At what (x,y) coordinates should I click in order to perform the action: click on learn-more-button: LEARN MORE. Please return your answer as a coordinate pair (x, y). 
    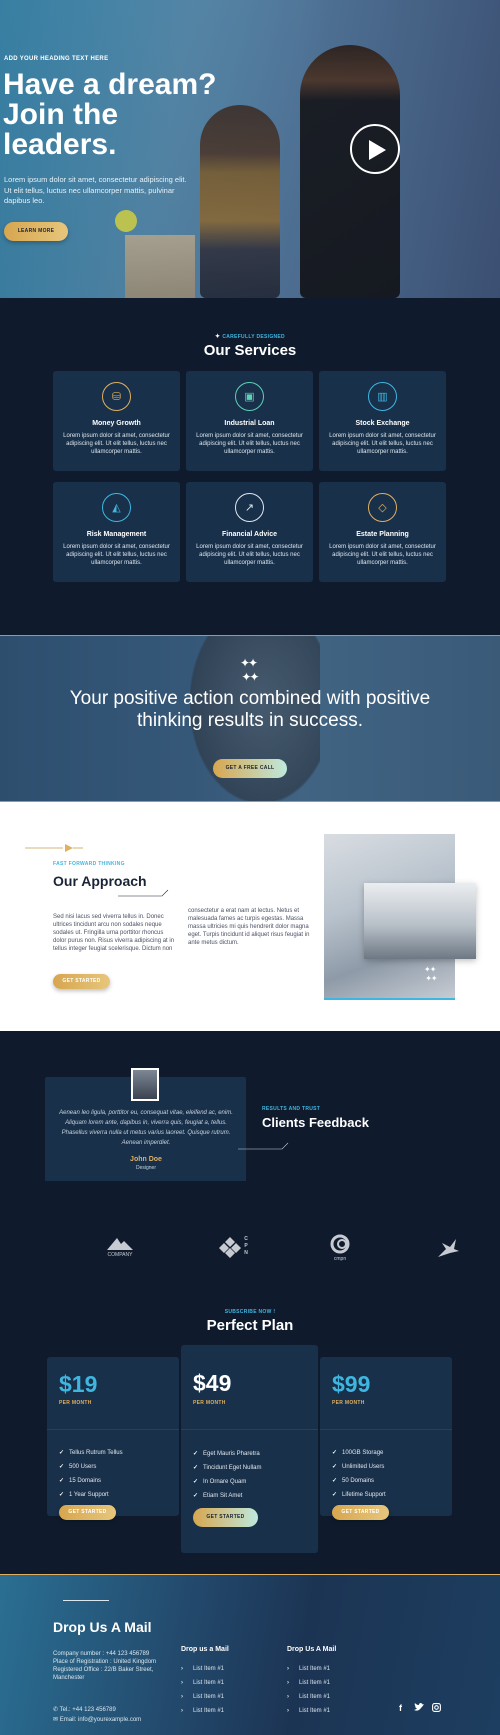
    Looking at the image, I should click on (36, 231).